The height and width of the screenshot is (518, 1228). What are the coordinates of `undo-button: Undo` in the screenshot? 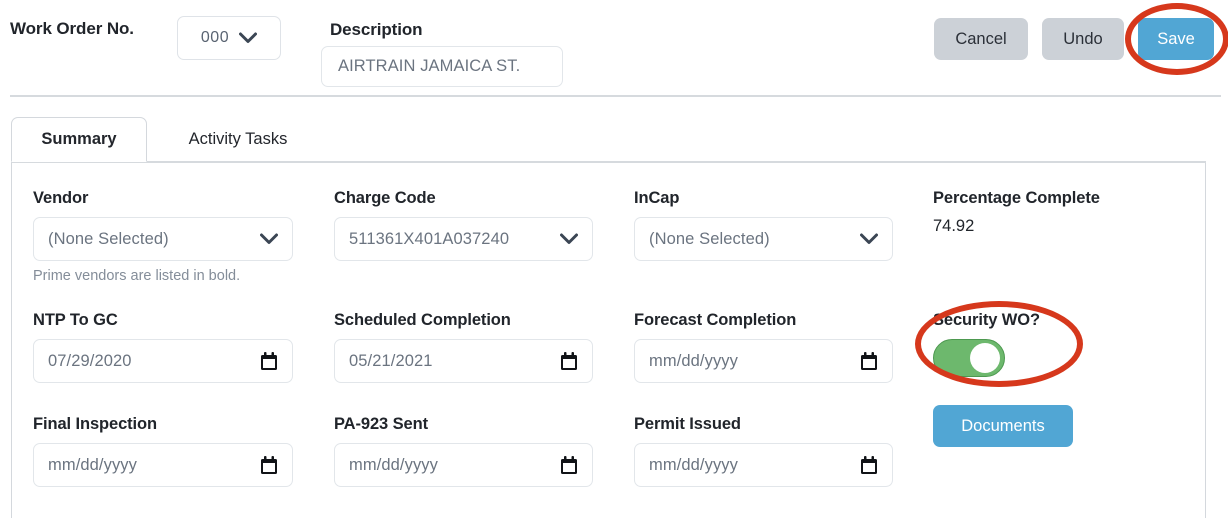 It's located at (1083, 39).